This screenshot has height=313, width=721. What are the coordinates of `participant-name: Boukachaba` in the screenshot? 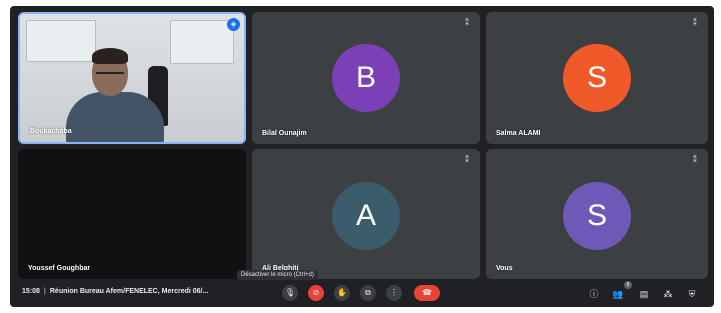 It's located at (51, 131).